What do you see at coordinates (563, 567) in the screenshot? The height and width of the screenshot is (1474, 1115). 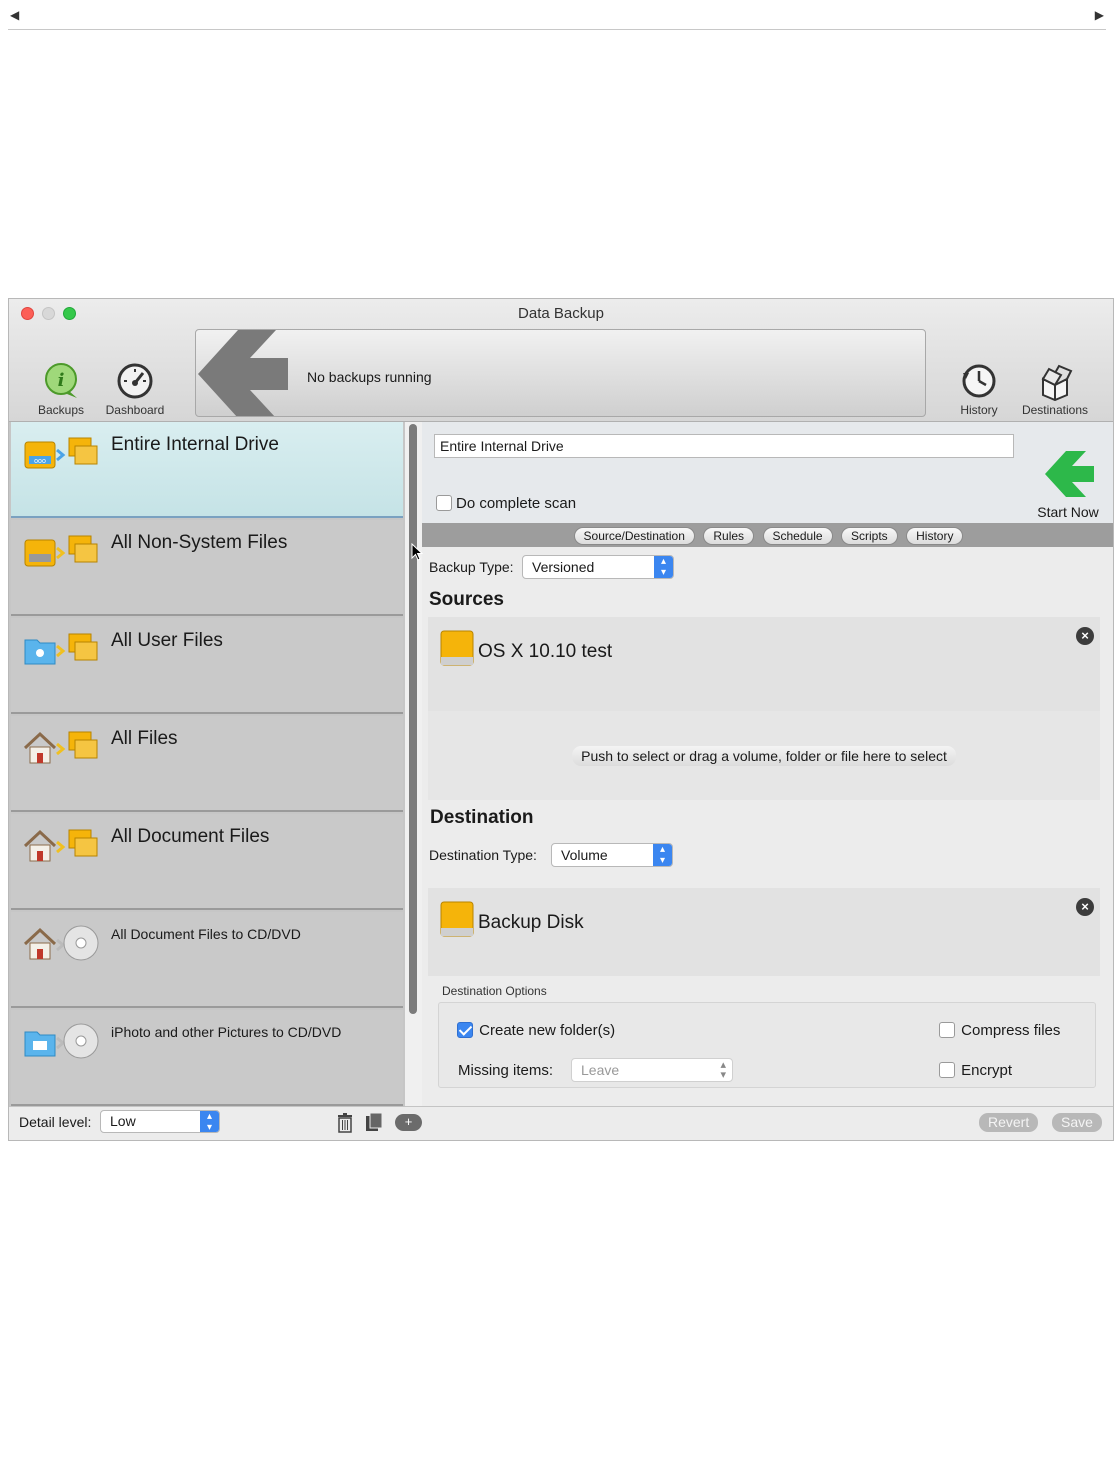 I see `backup-type-value: Versioned` at bounding box center [563, 567].